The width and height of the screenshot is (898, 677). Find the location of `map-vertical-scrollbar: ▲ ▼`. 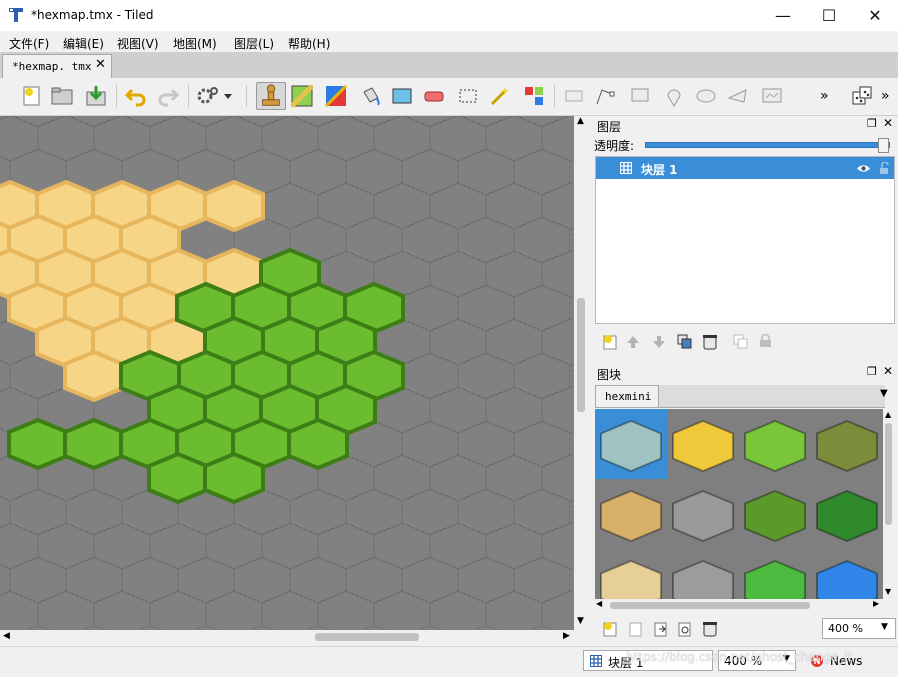

map-vertical-scrollbar: ▲ ▼ is located at coordinates (581, 373).